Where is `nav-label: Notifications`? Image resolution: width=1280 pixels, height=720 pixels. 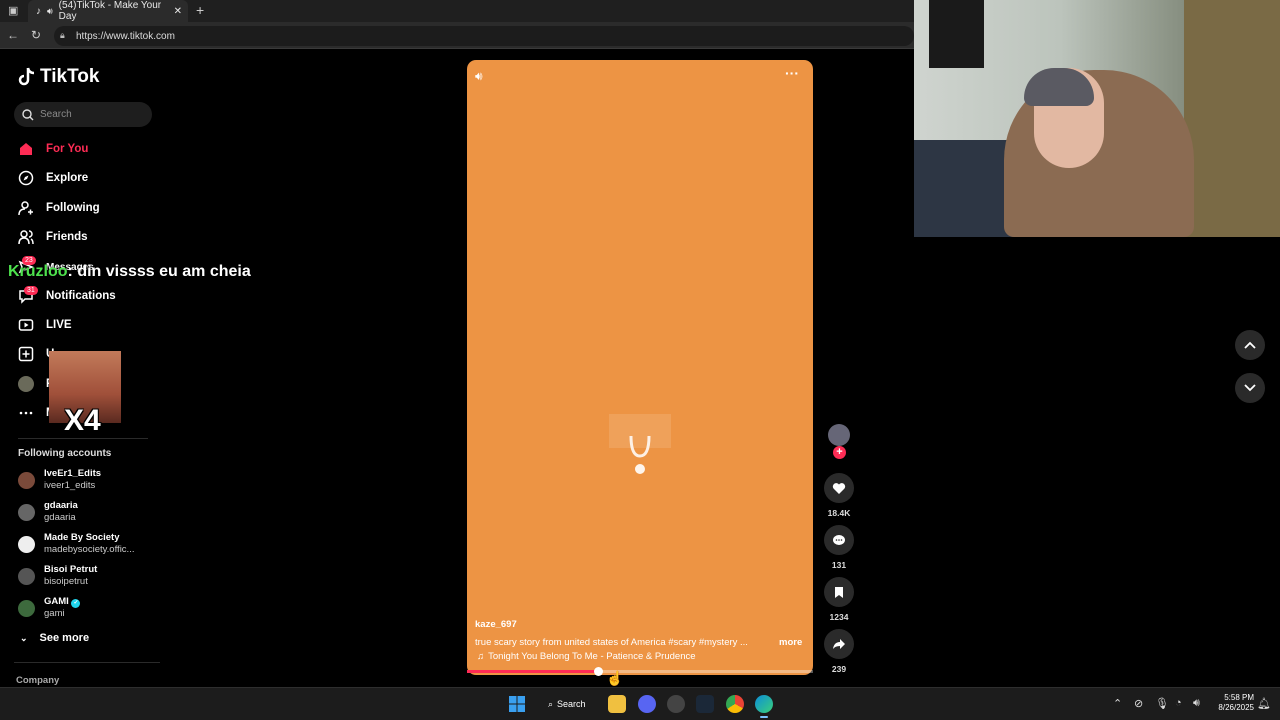 nav-label: Notifications is located at coordinates (81, 296).